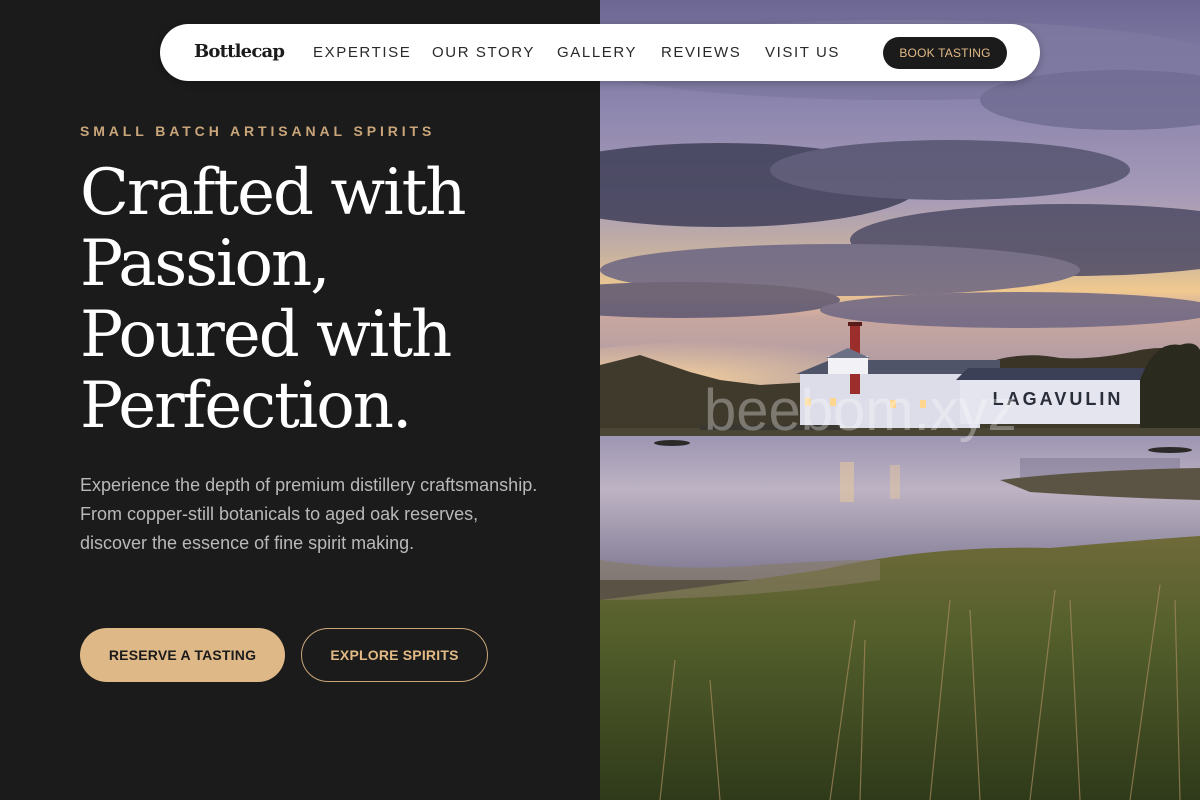  What do you see at coordinates (597, 52) in the screenshot?
I see `nav-link-gallery: GALLERY` at bounding box center [597, 52].